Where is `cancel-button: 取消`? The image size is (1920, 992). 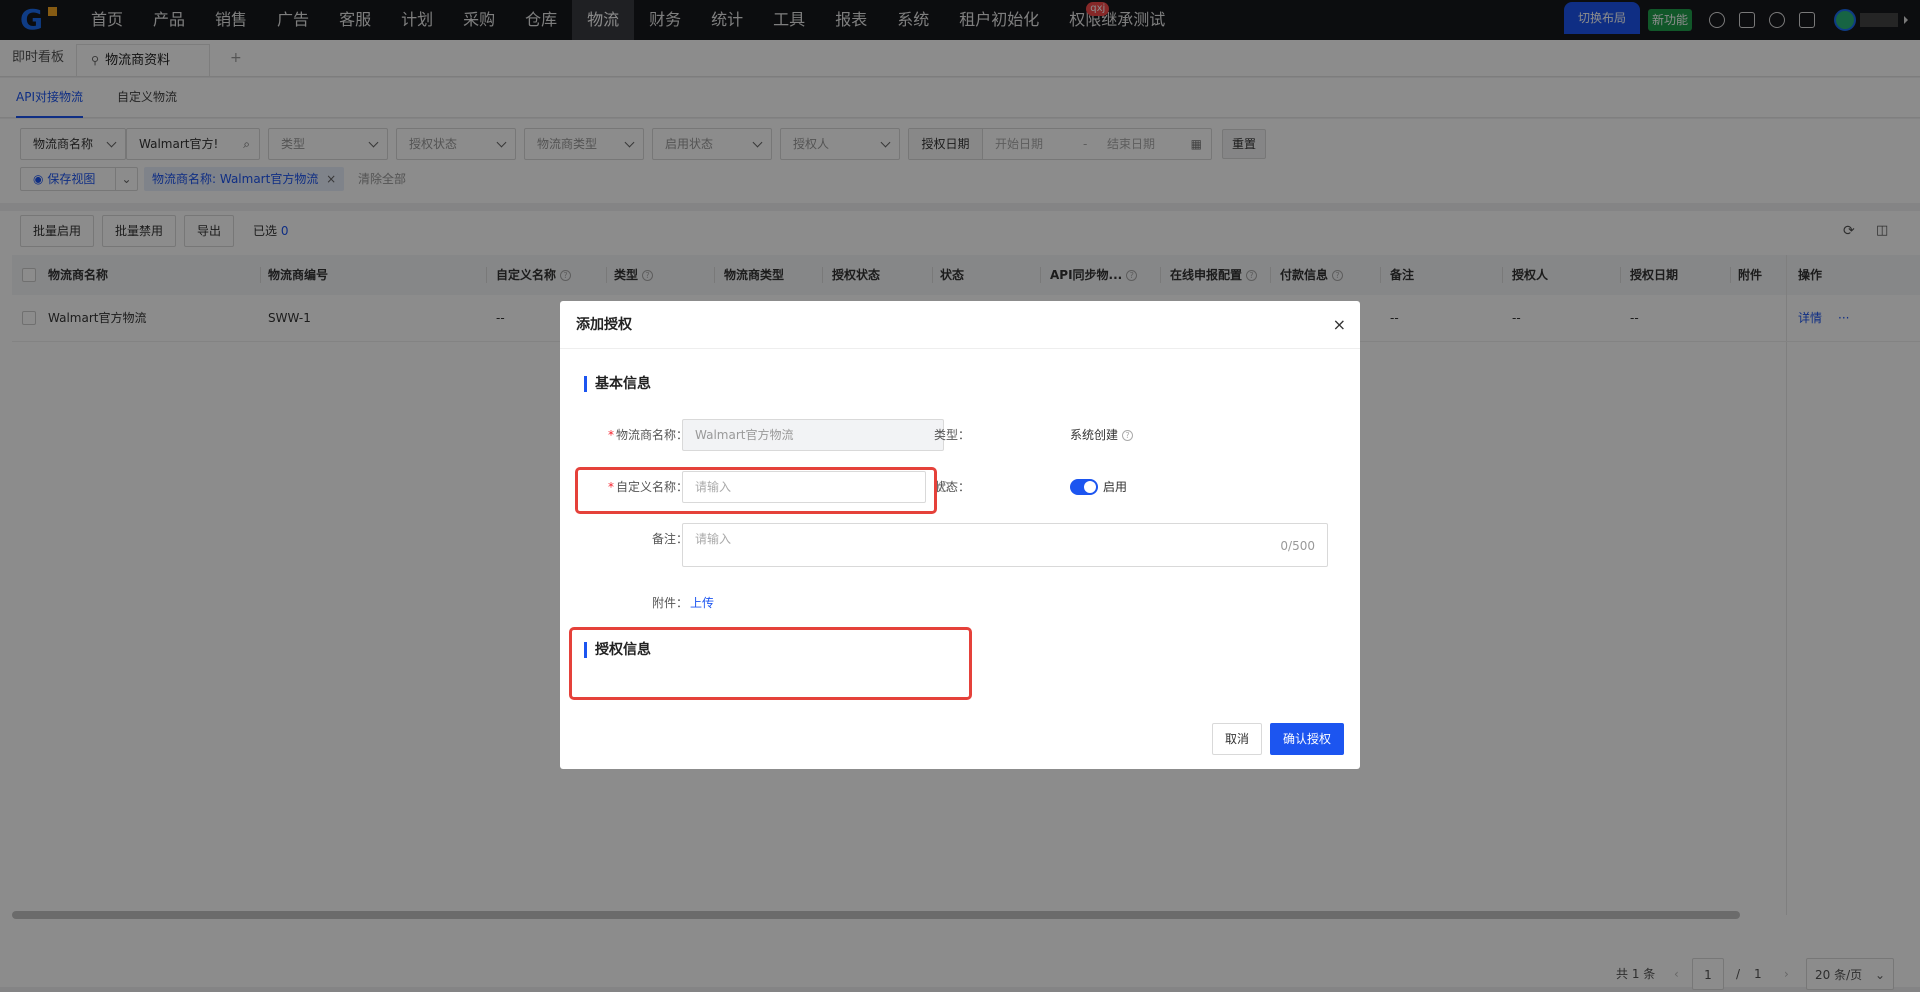
cancel-button: 取消 is located at coordinates (1237, 739).